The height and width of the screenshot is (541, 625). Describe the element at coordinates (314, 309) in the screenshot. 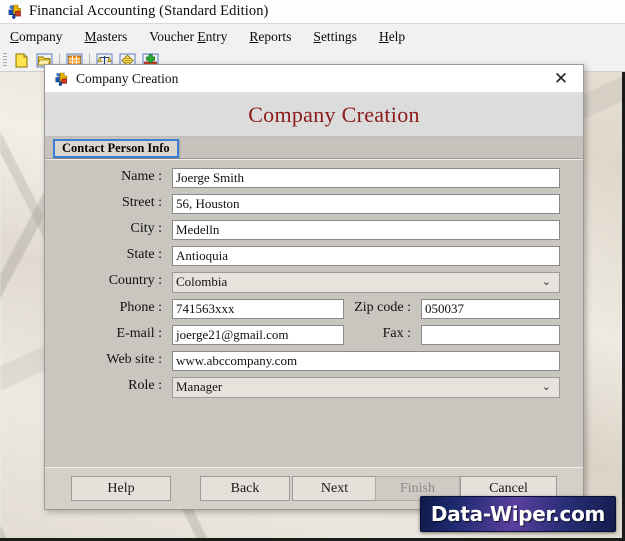

I see `form-row-zip-code: Zip code : 050037` at that location.